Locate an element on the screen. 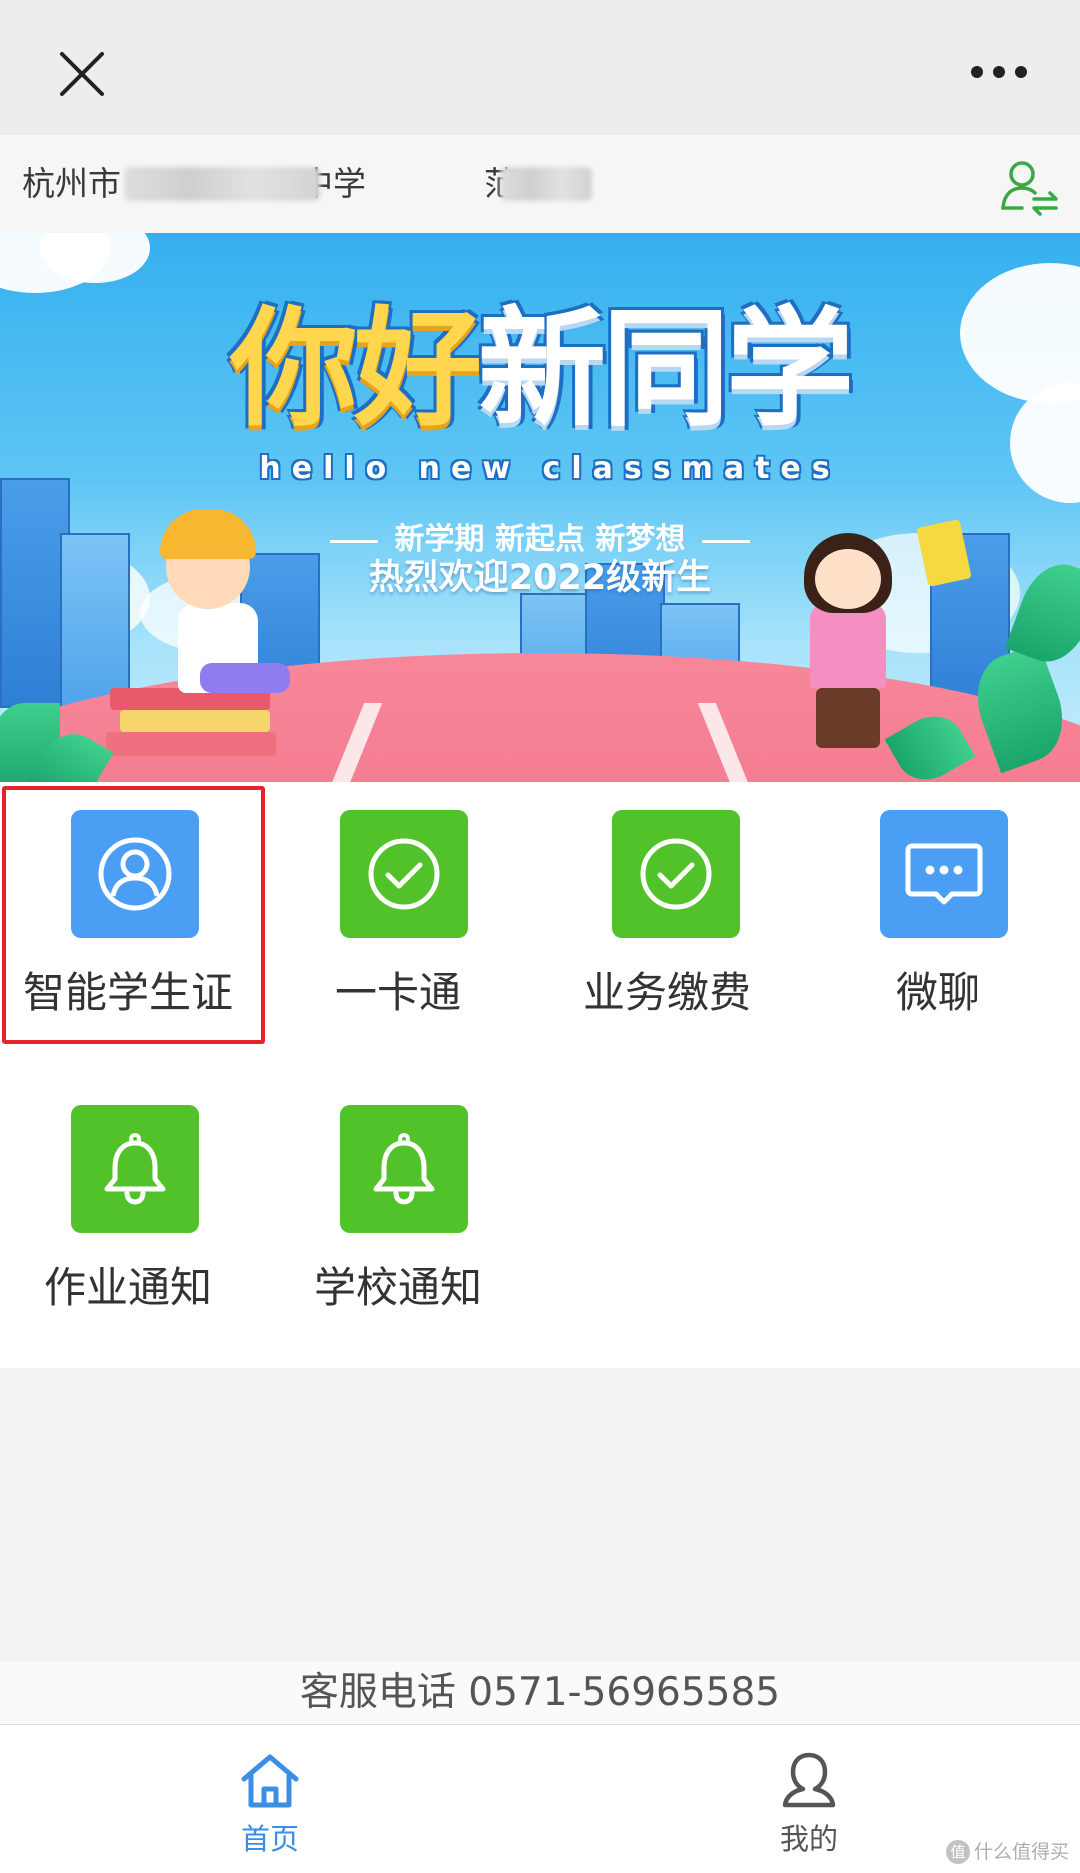  grid-item-label: 智能学生证 is located at coordinates (127, 992).